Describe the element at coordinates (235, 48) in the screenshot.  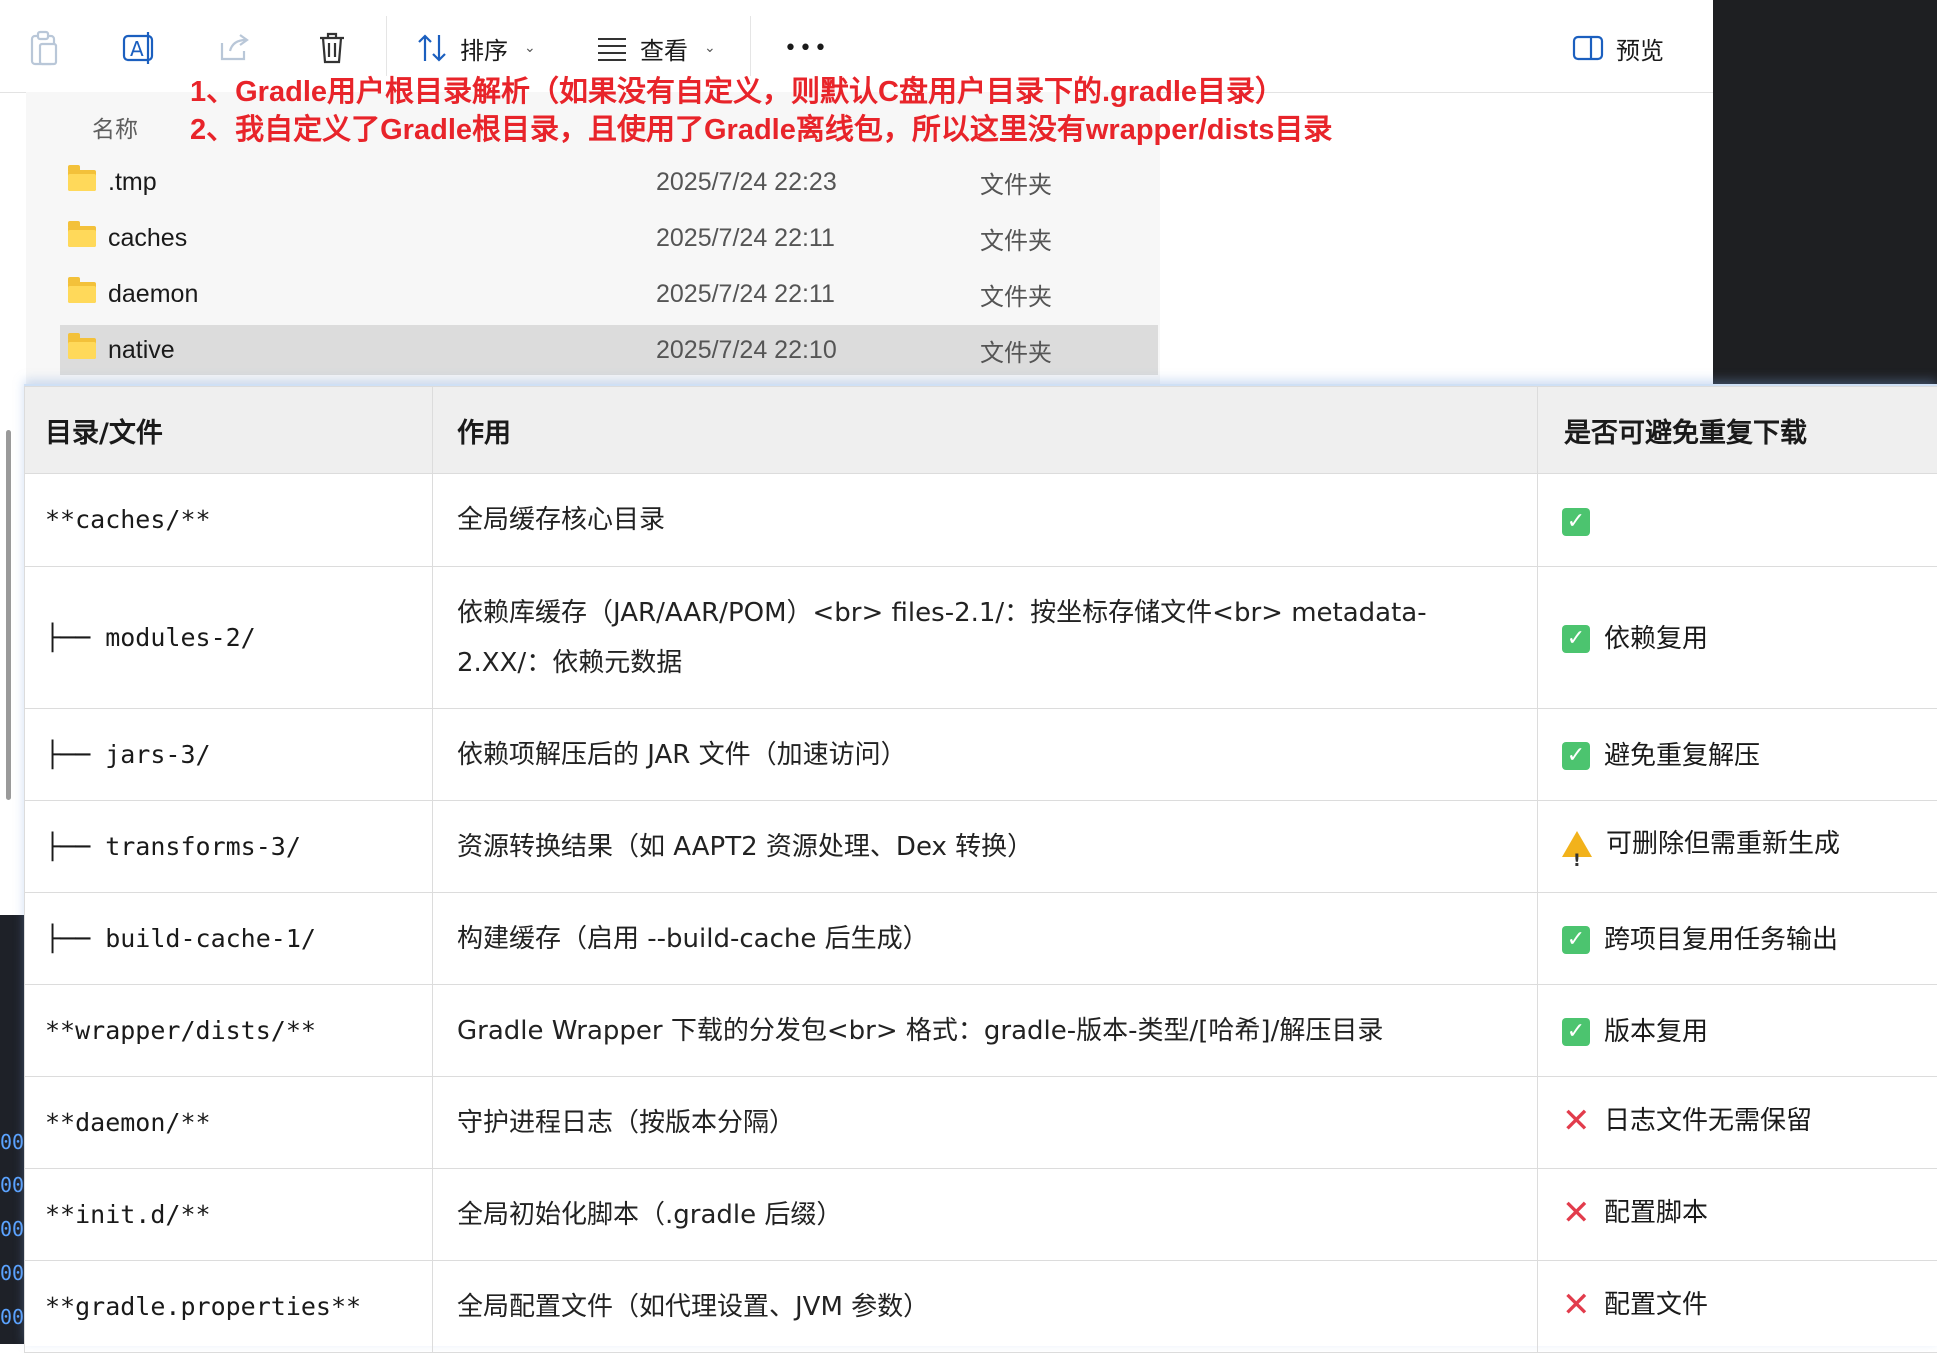
I see `share-icon` at that location.